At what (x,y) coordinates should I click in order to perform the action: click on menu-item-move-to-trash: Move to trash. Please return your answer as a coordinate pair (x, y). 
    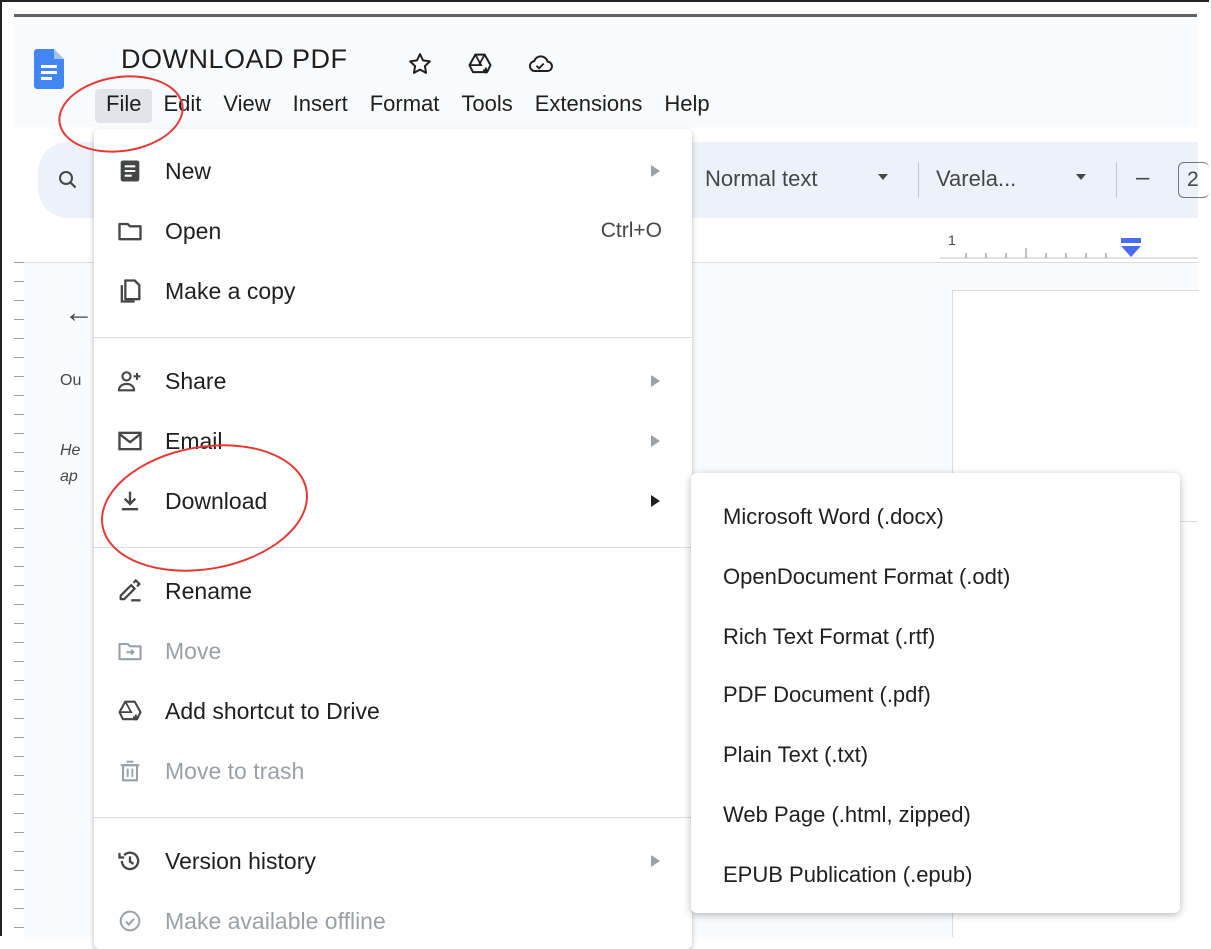
    Looking at the image, I should click on (393, 771).